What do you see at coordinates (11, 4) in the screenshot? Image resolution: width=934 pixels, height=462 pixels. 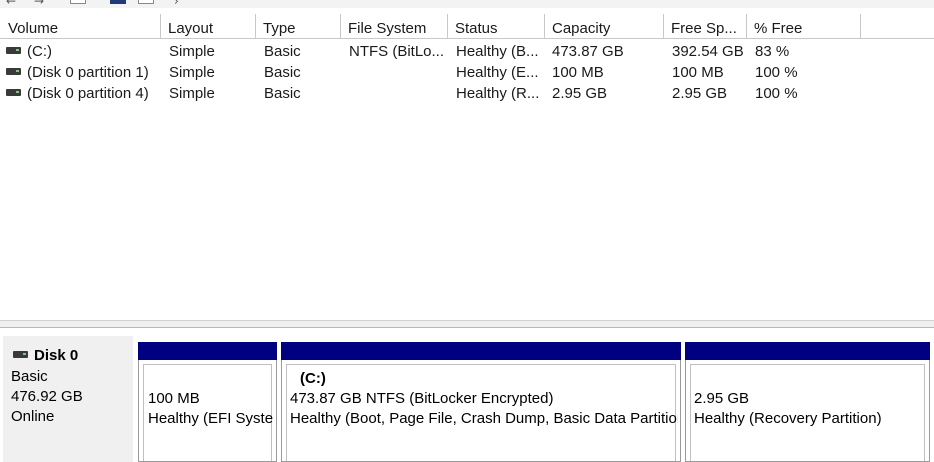 I see `back-arrow-icon: ←` at bounding box center [11, 4].